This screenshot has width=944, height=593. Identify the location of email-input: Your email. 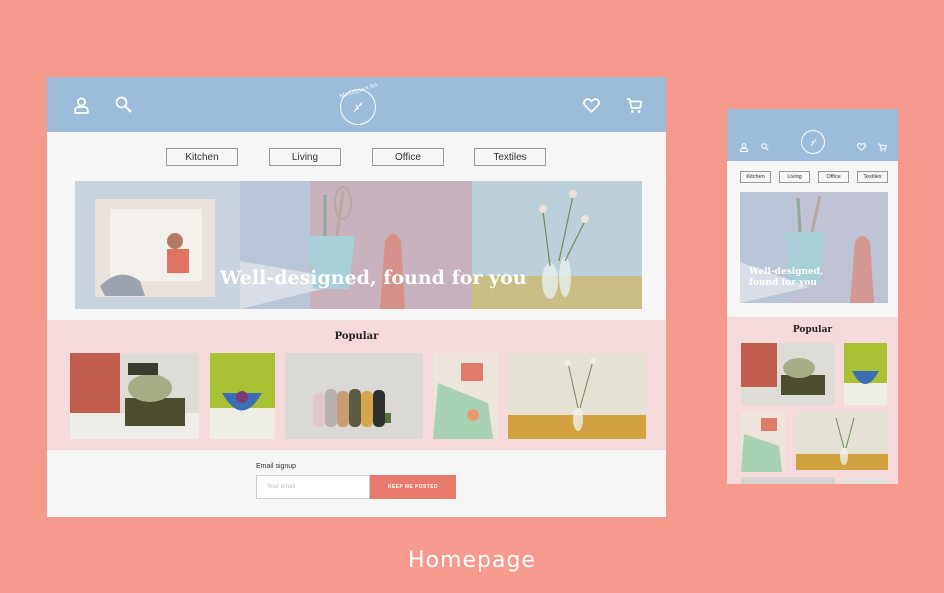
(313, 487).